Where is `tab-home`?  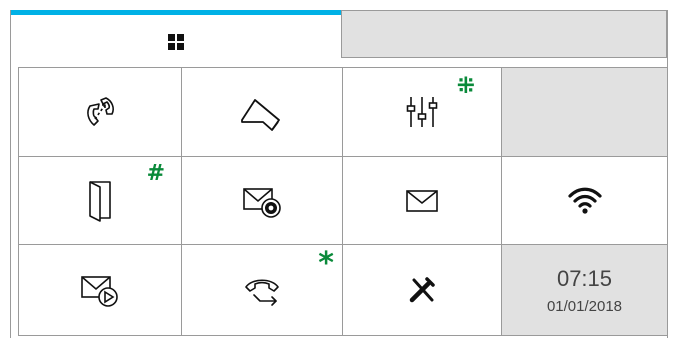 tab-home is located at coordinates (176, 39).